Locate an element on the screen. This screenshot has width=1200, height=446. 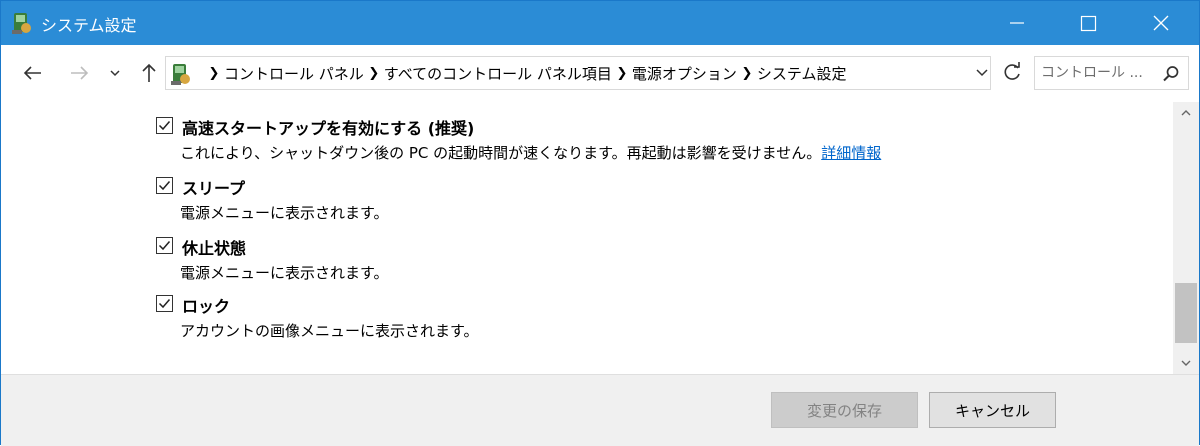
scroll-up-button is located at coordinates (1186, 113).